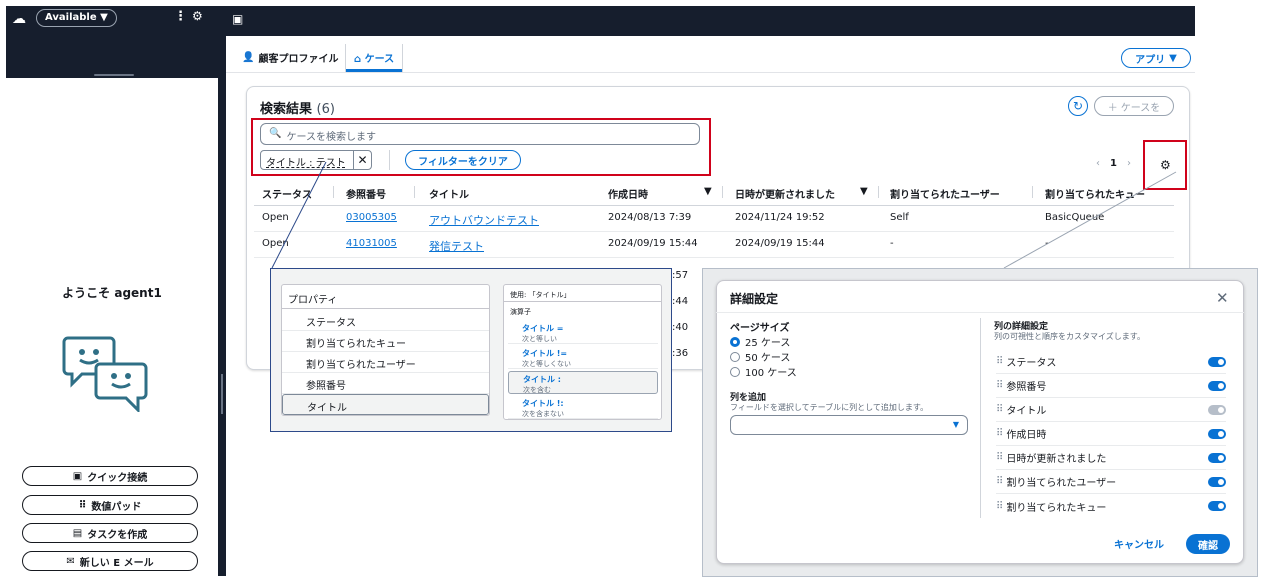  Describe the element at coordinates (1222, 298) in the screenshot. I see `close-icon: ✕` at that location.